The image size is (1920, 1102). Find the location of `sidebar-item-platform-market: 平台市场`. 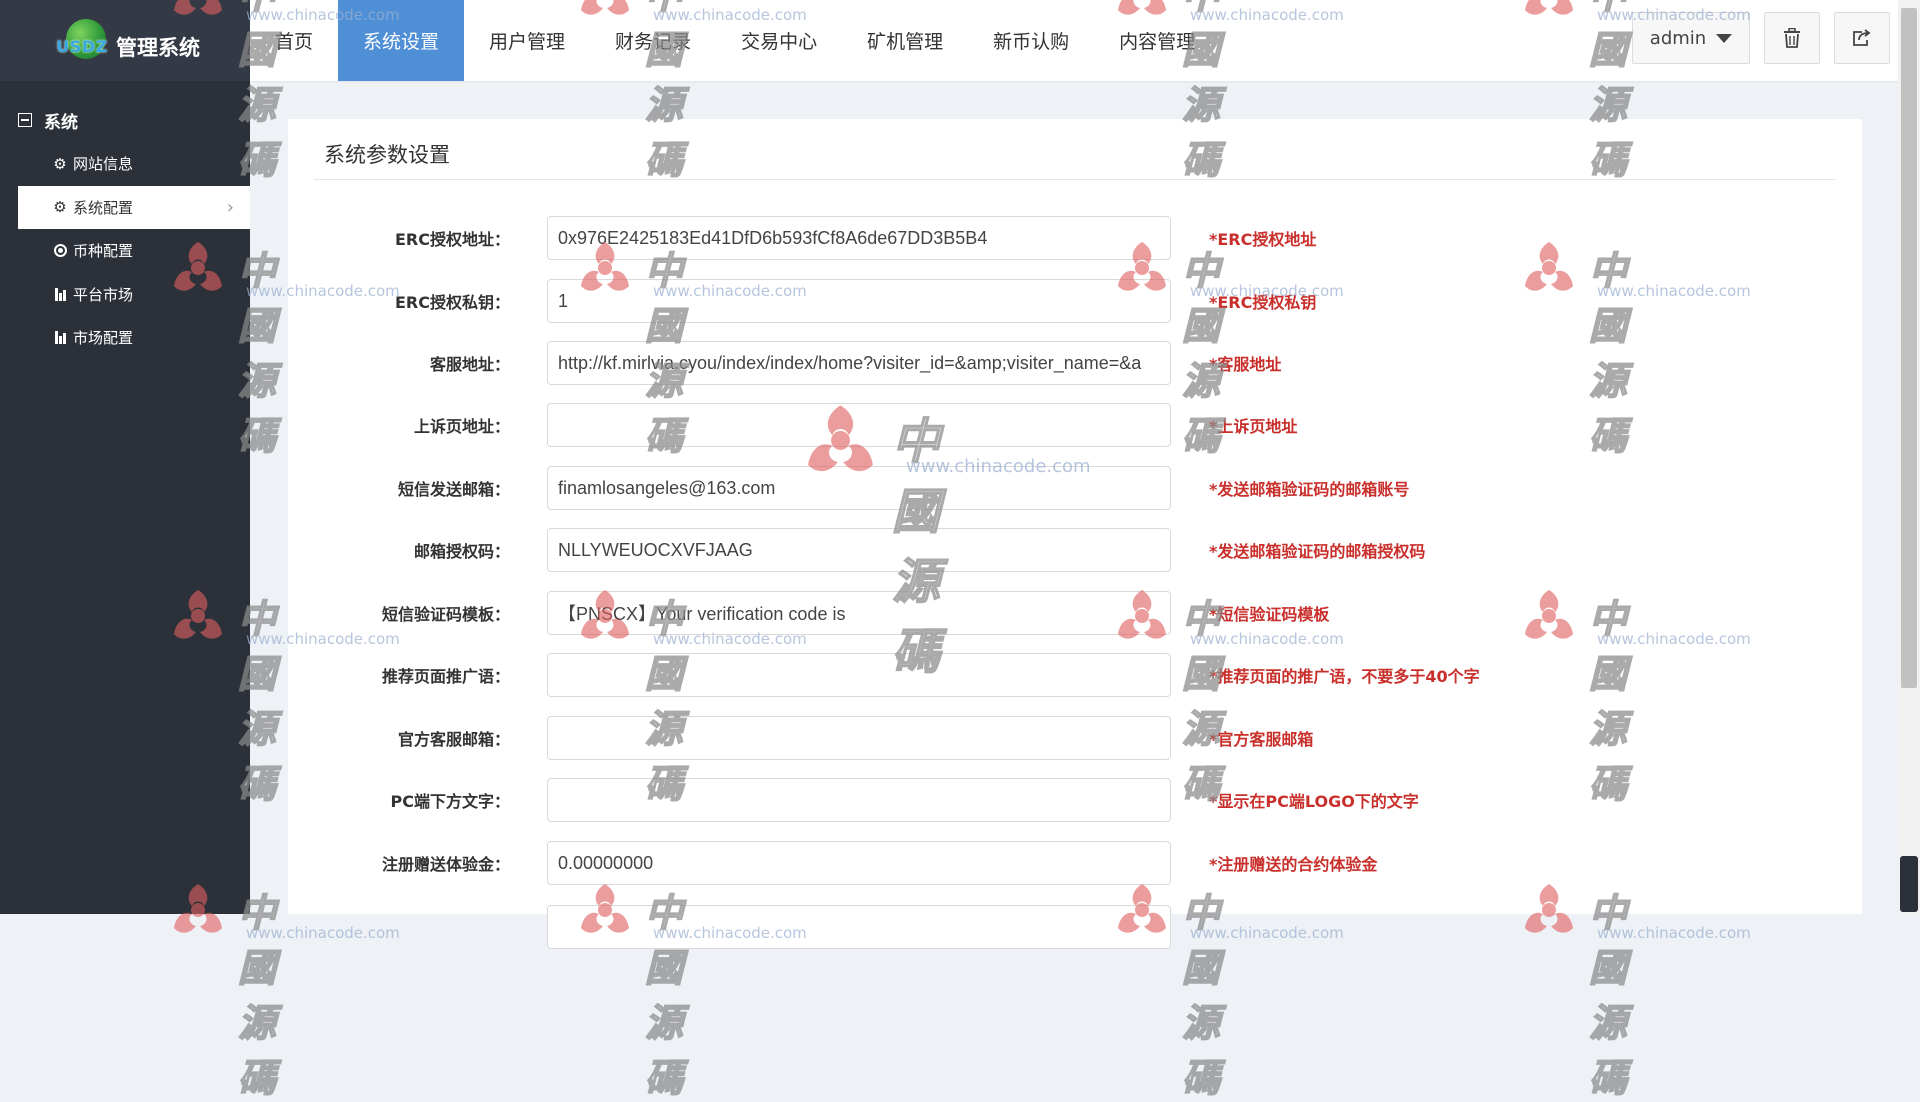

sidebar-item-platform-market: 平台市场 is located at coordinates (125, 295).